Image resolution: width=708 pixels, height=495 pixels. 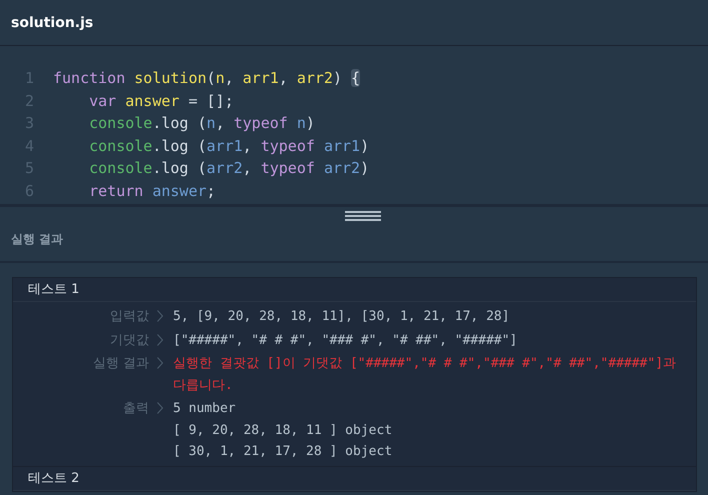 I want to click on result-value: [ 30, 1, 21, 17, 28 ] object, so click(x=283, y=452).